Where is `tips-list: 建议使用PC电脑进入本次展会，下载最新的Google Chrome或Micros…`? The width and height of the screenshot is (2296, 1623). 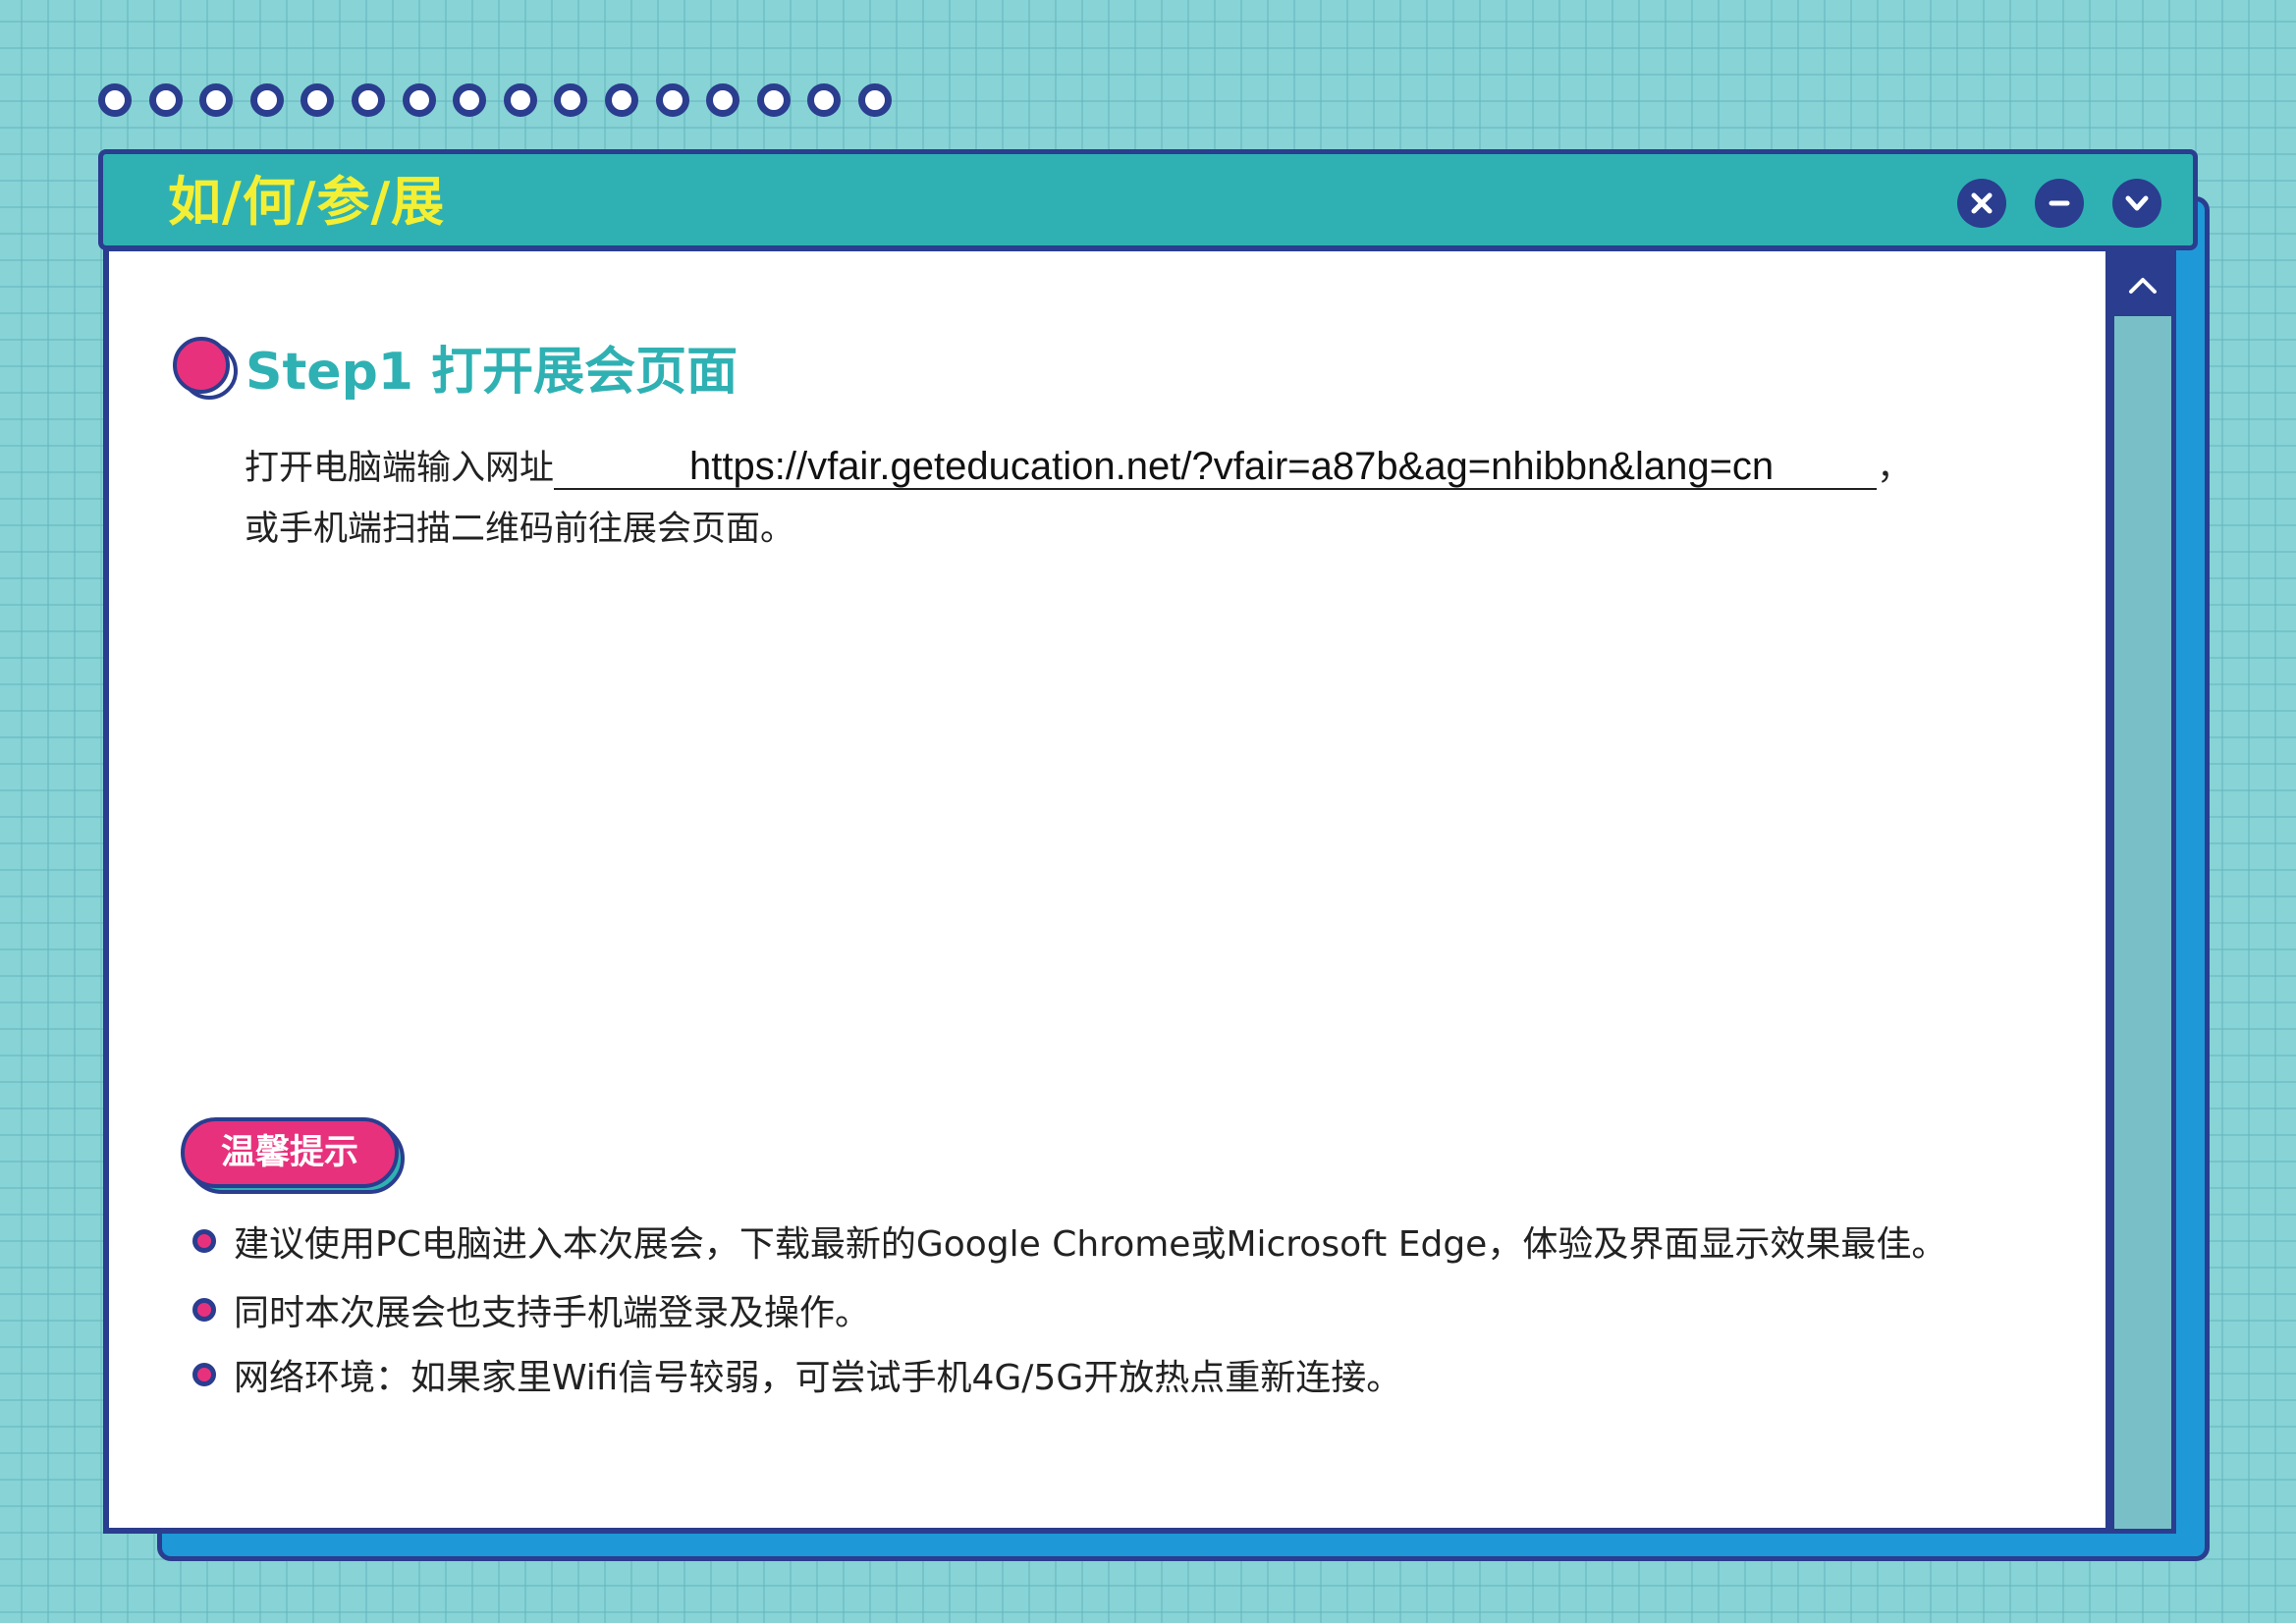 tips-list: 建议使用PC电脑进入本次展会，下载最新的Google Chrome或Micros… is located at coordinates (1069, 1320).